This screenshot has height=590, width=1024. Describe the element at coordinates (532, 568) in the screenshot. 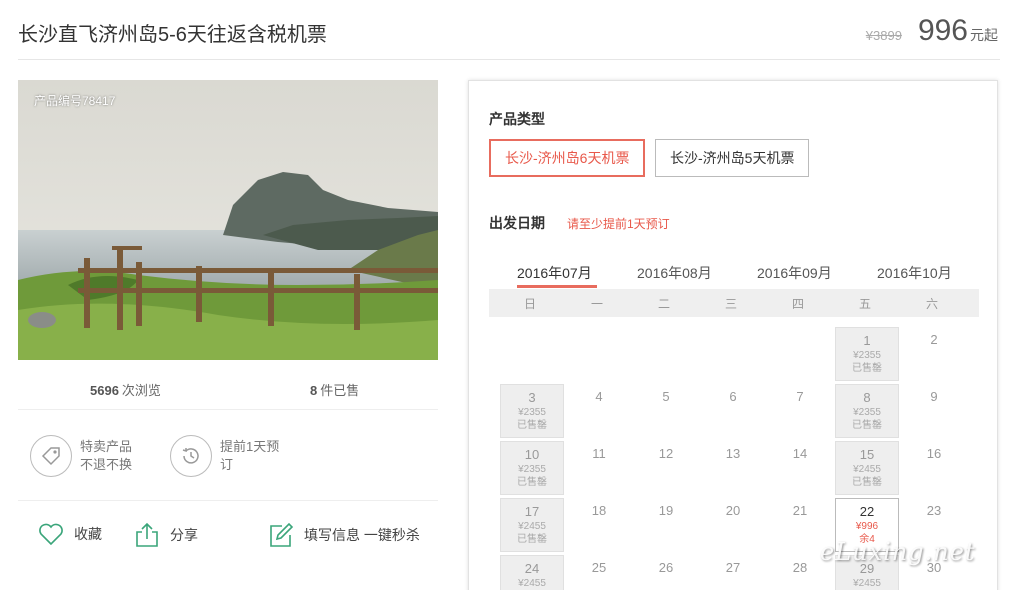

I see `day-number: 24` at that location.